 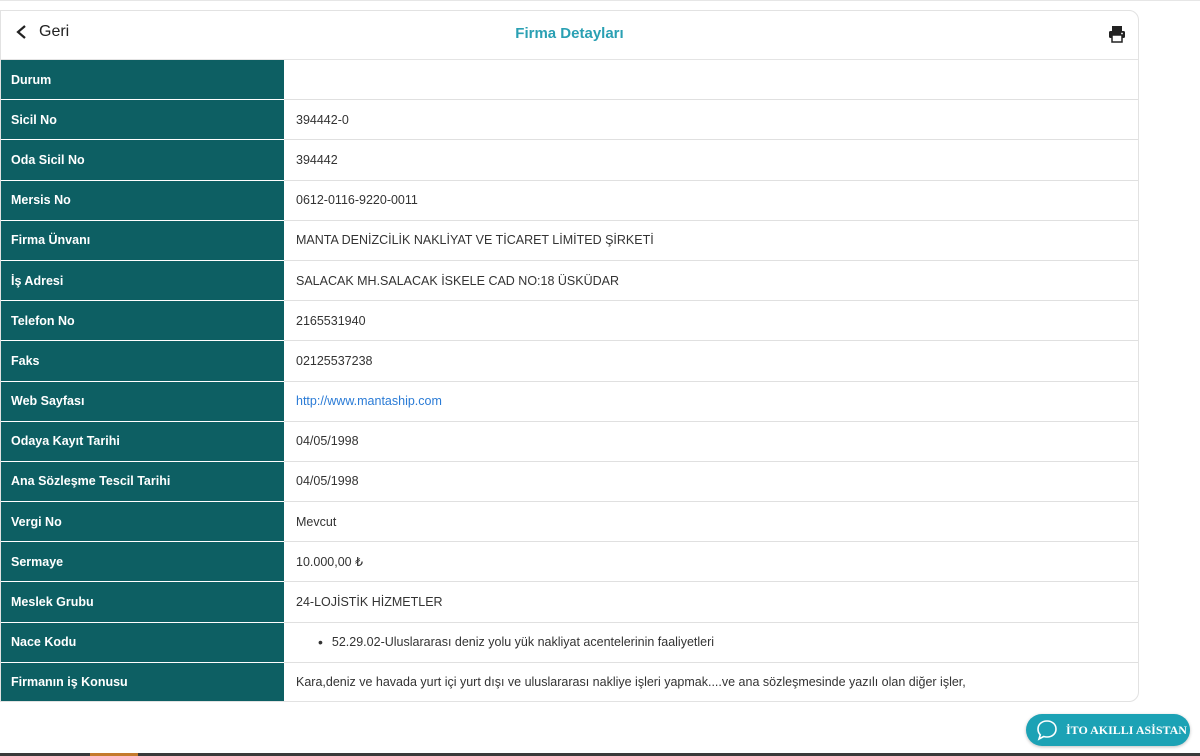 What do you see at coordinates (142, 562) in the screenshot?
I see `row-label: Sermaye` at bounding box center [142, 562].